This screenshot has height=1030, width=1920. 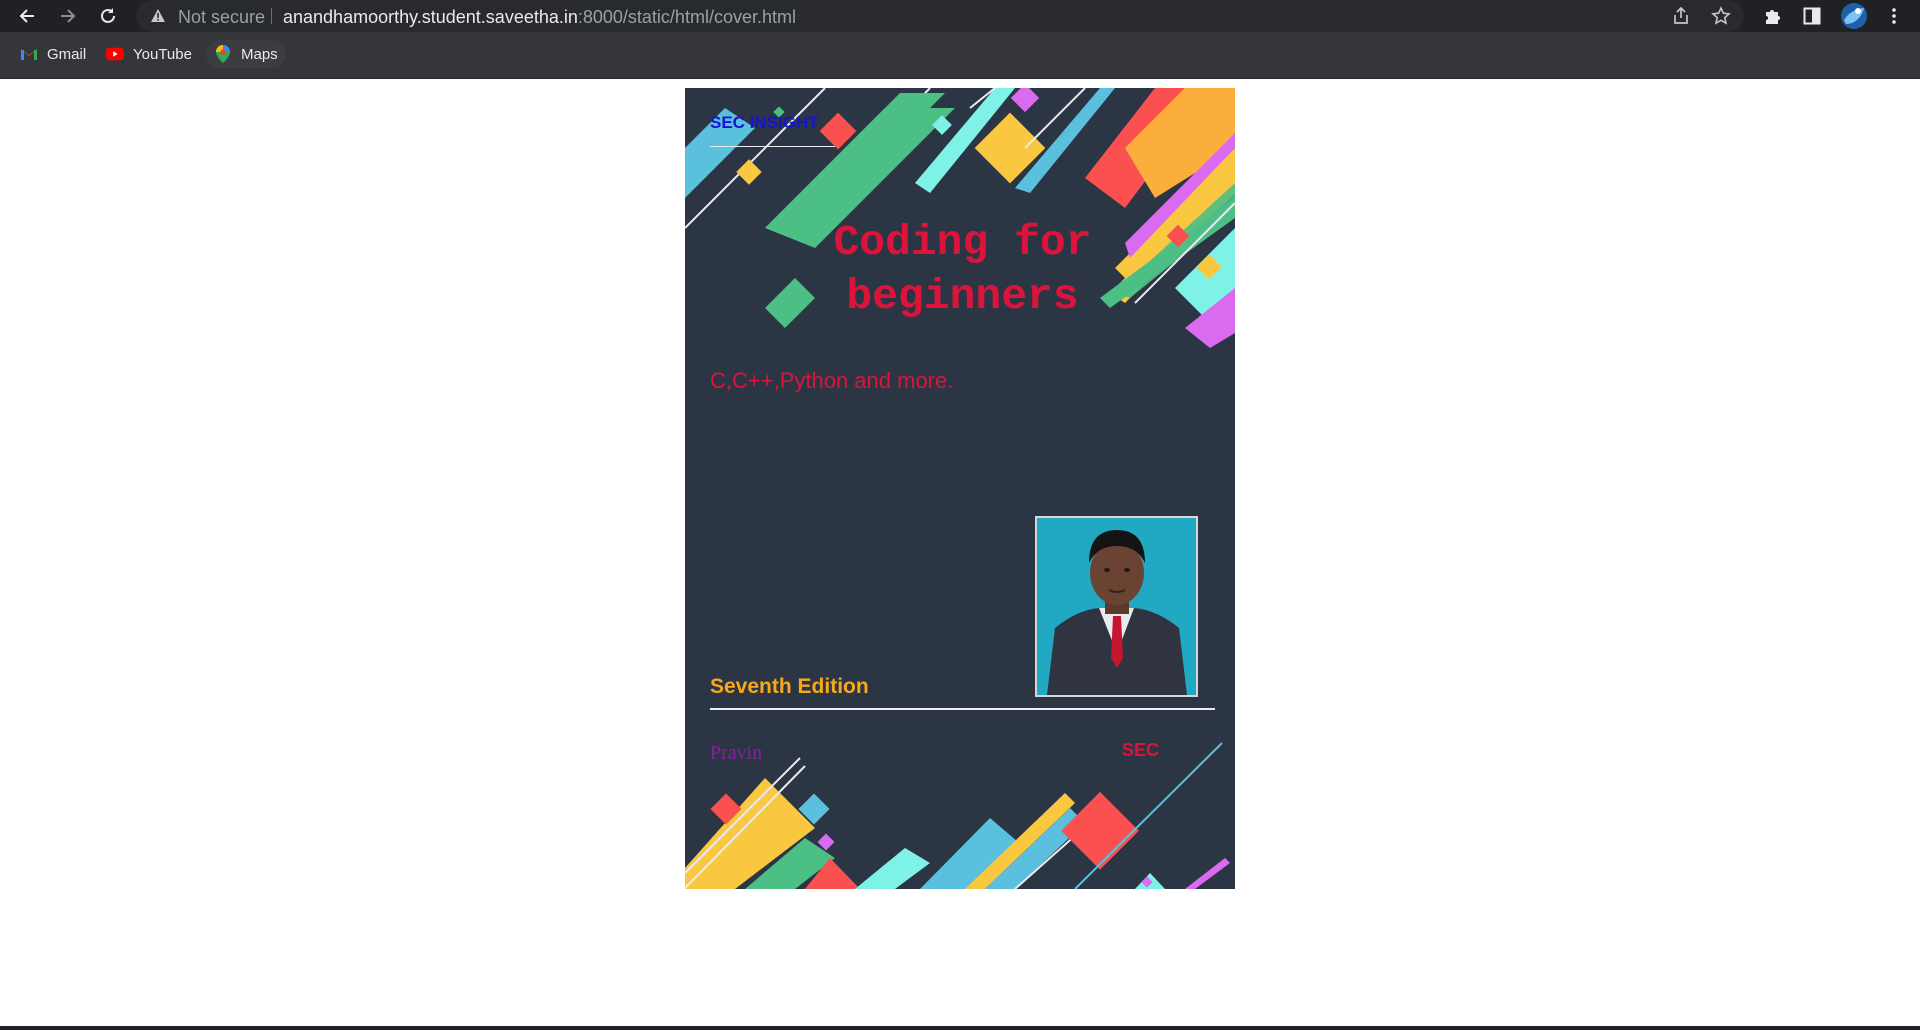 What do you see at coordinates (115, 54) in the screenshot?
I see `youtube-icon` at bounding box center [115, 54].